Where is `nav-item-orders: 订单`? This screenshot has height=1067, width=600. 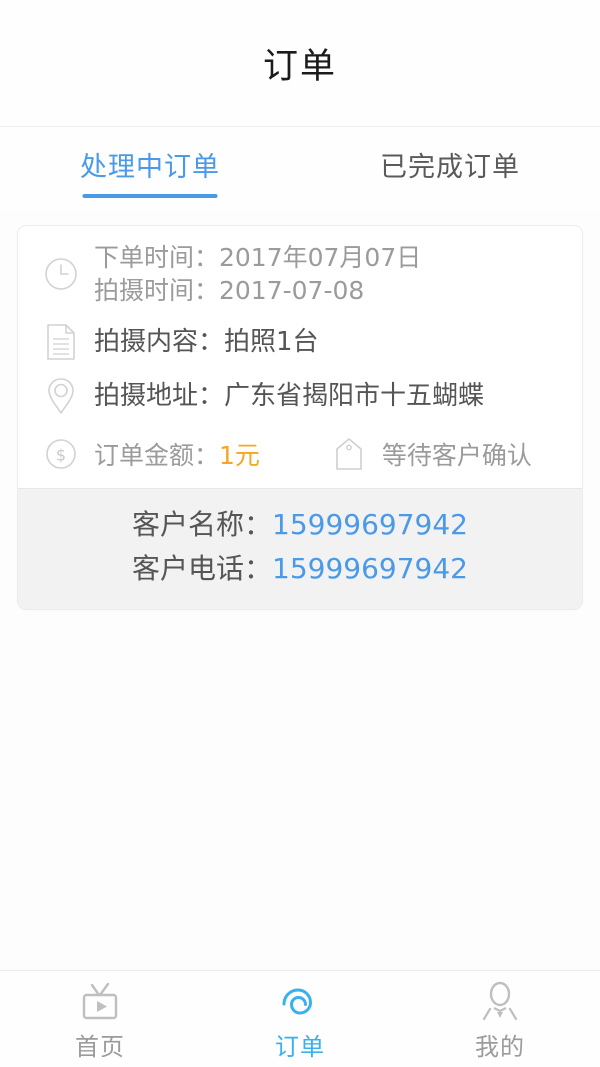 nav-item-orders: 订单 is located at coordinates (300, 1019).